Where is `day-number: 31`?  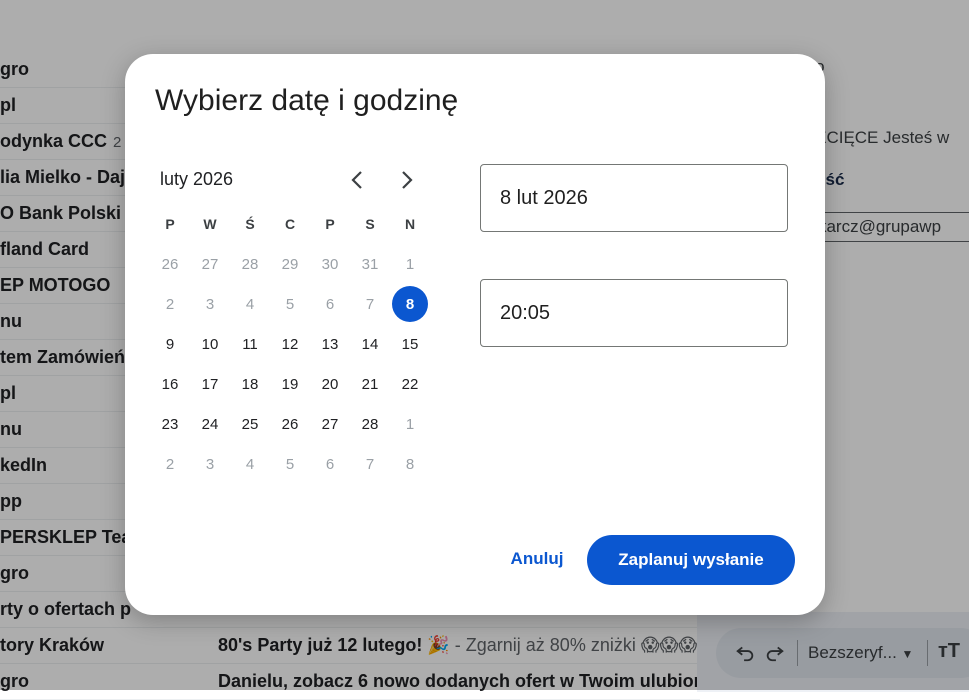
day-number: 31 is located at coordinates (370, 264).